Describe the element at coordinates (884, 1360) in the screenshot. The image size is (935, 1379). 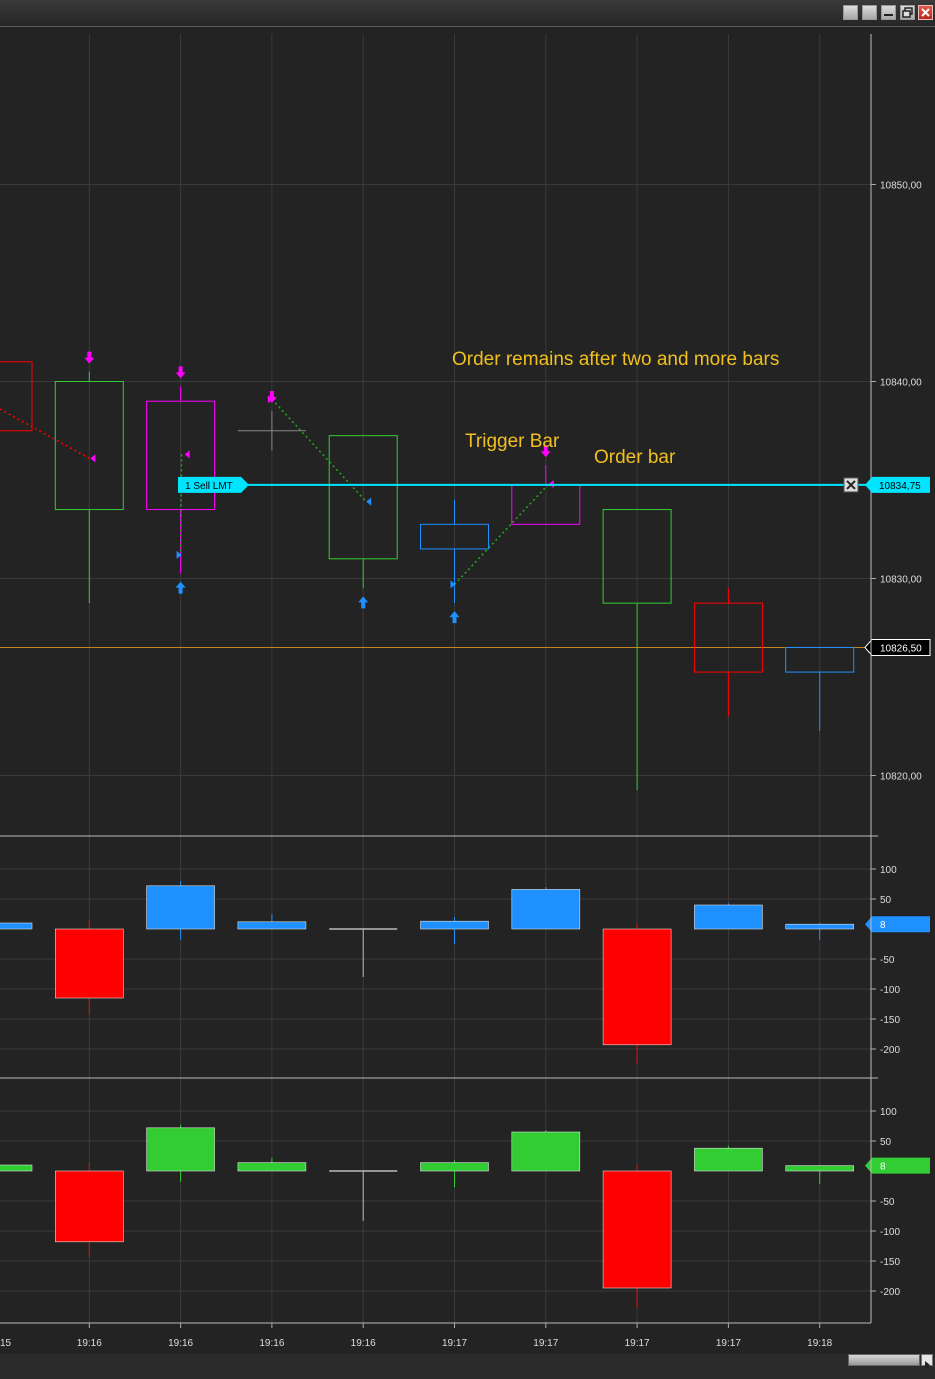
I see `horizontal-scrollbar` at that location.